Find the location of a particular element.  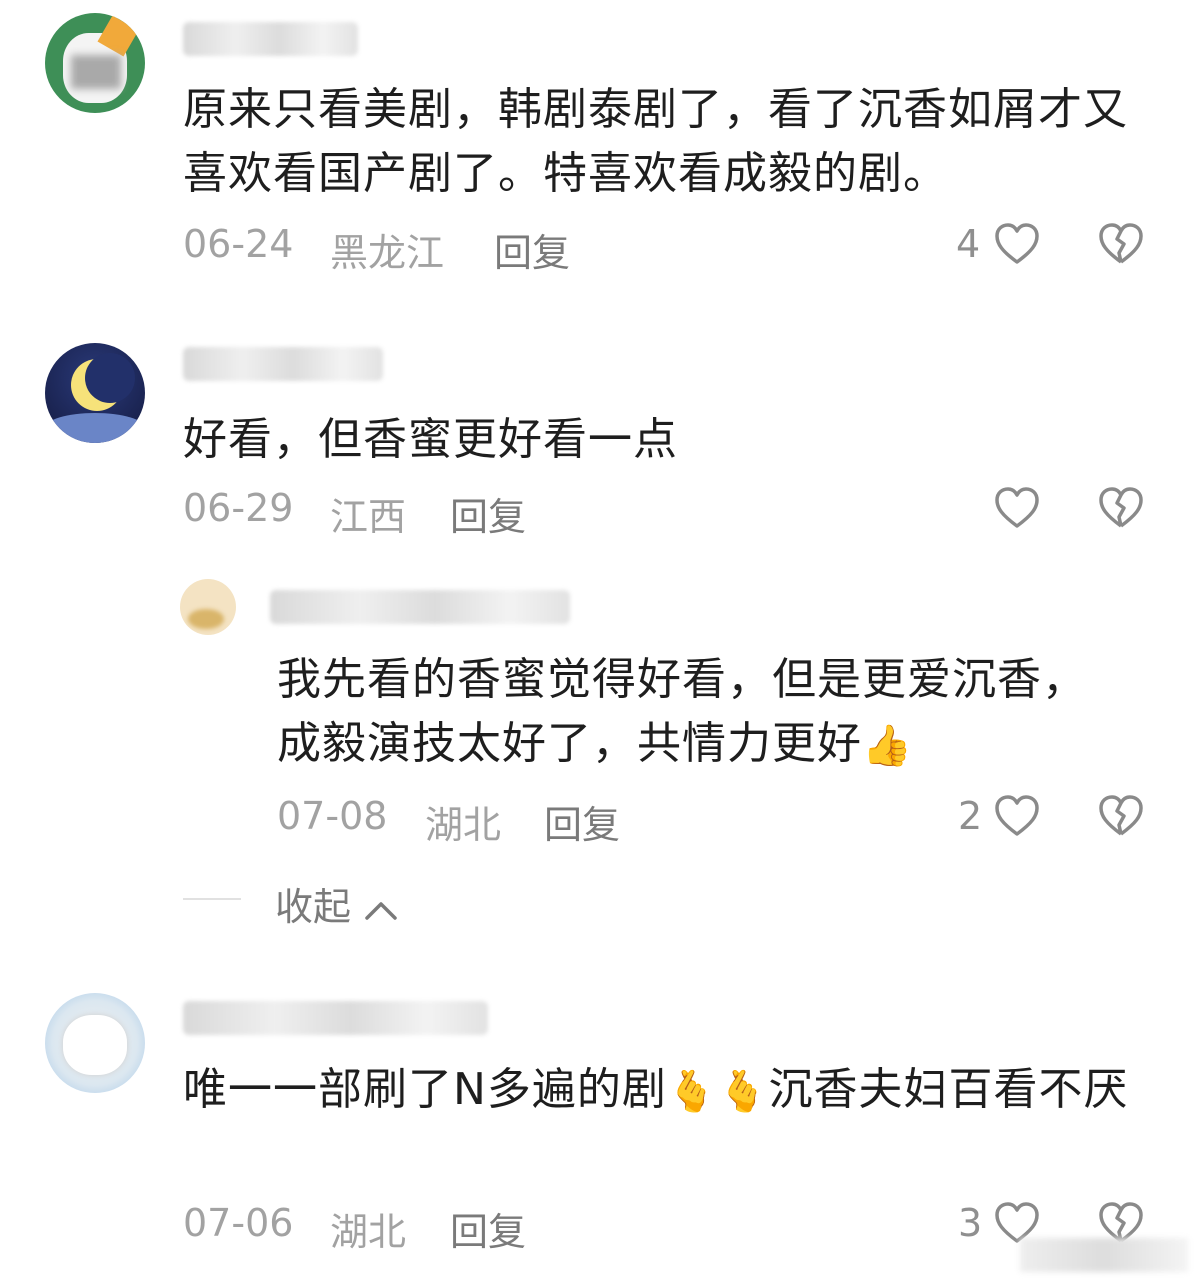

comment-text-a: 唯一一部刷了N多遍的剧 is located at coordinates (425, 1089).